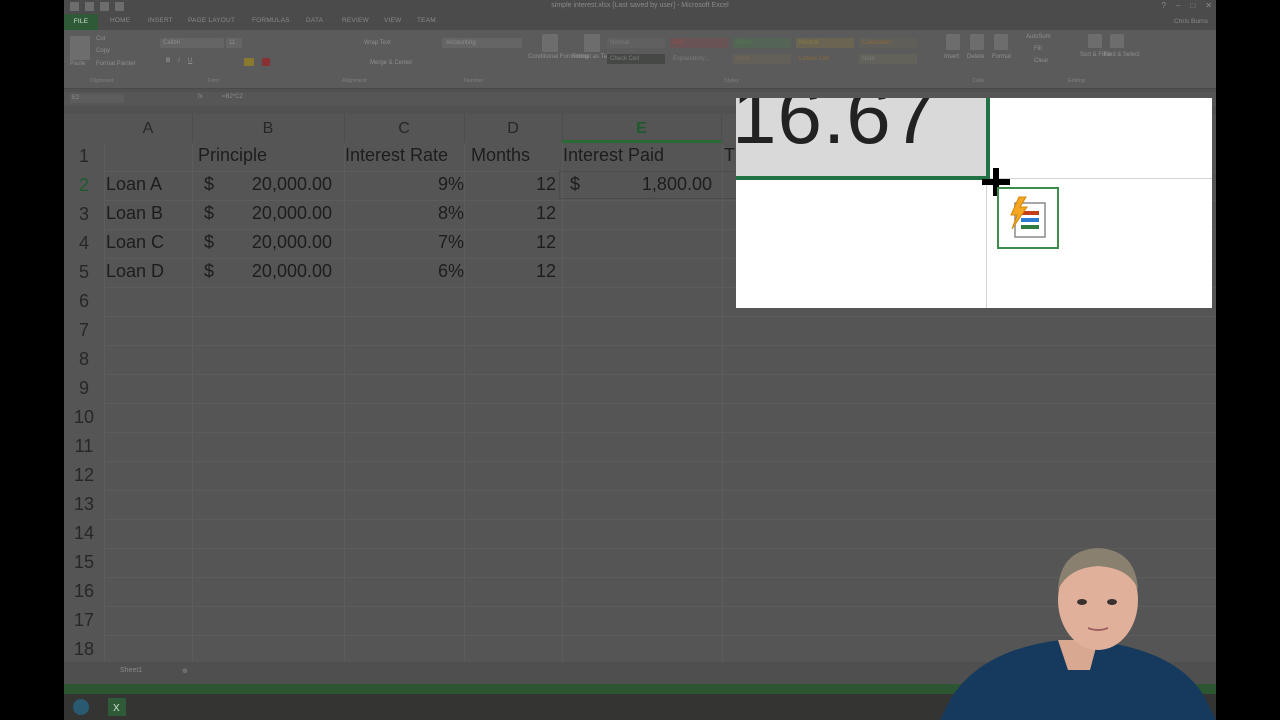 This screenshot has width=1280, height=720. I want to click on copy-button: Copy, so click(103, 51).